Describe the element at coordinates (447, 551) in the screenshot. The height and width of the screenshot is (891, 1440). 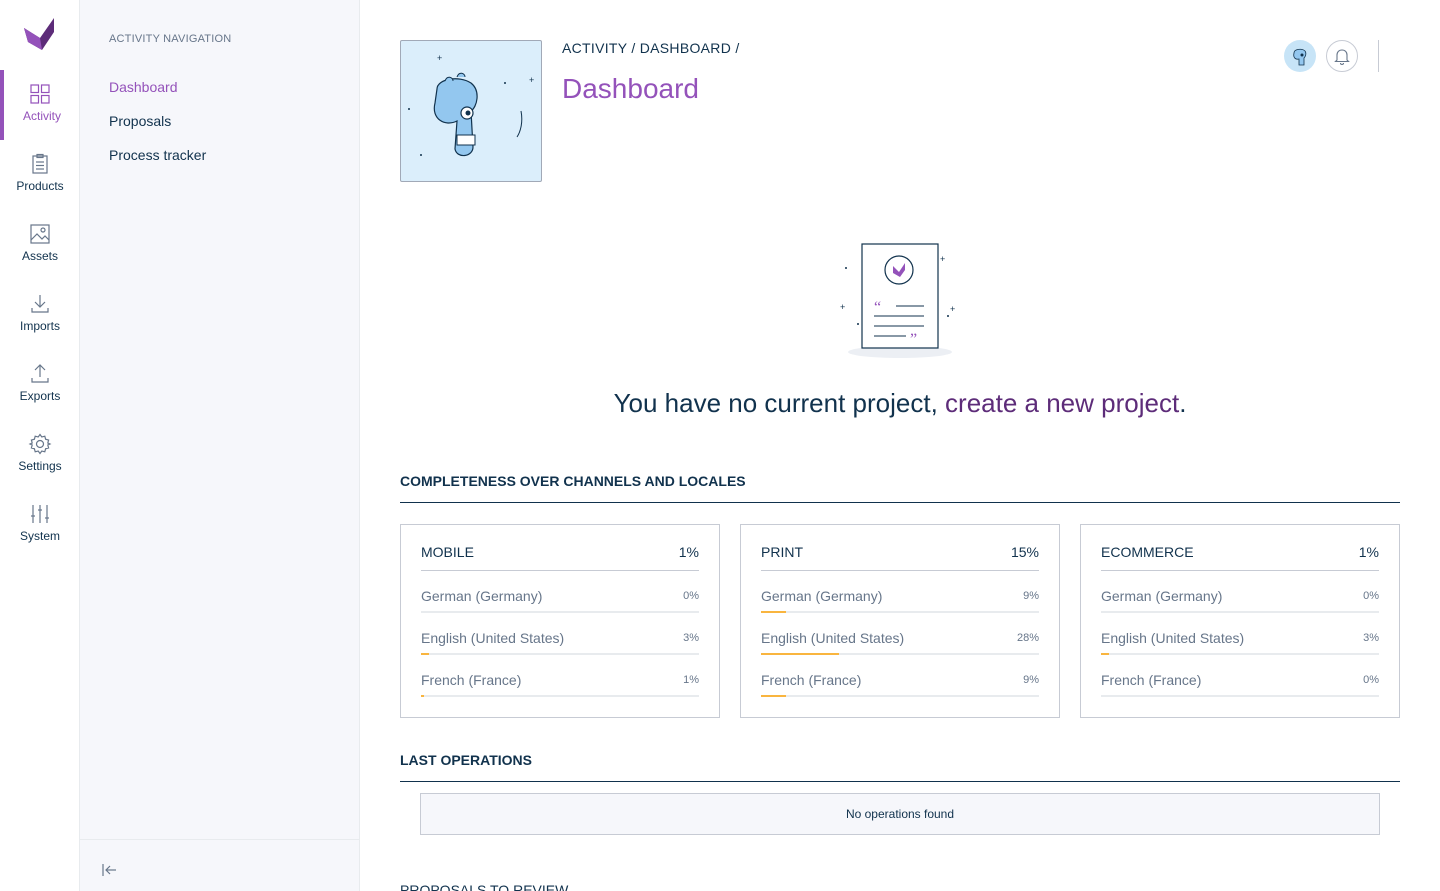
I see `channel-name: Mobile` at that location.